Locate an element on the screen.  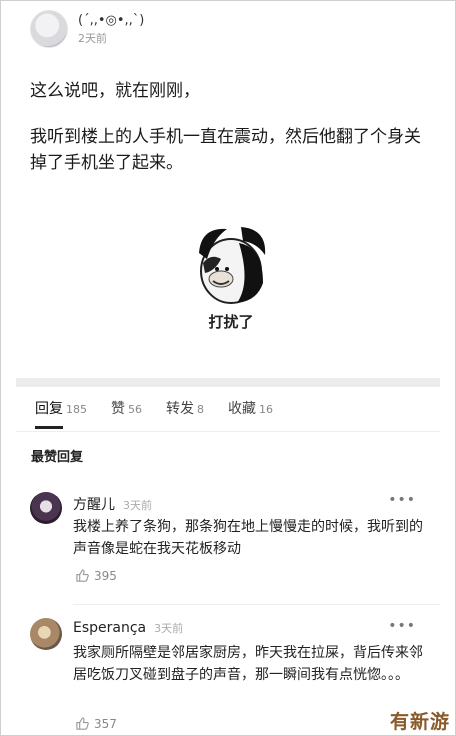
post-time: 2天前 is located at coordinates (92, 38).